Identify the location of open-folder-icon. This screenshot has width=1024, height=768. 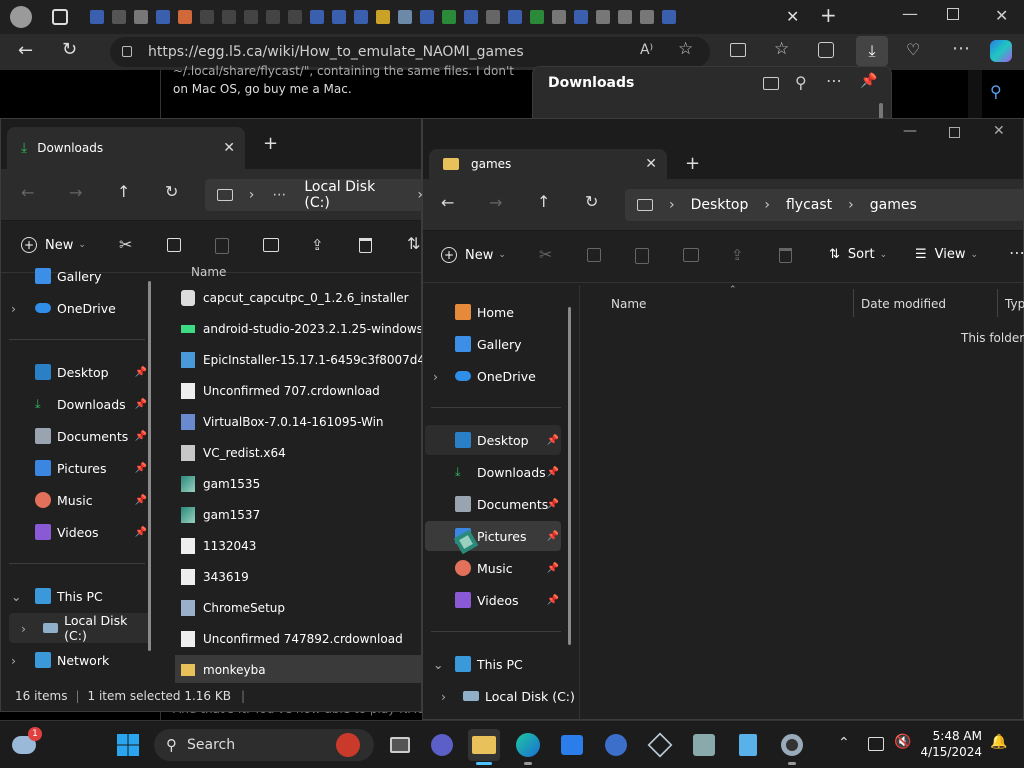
(771, 83).